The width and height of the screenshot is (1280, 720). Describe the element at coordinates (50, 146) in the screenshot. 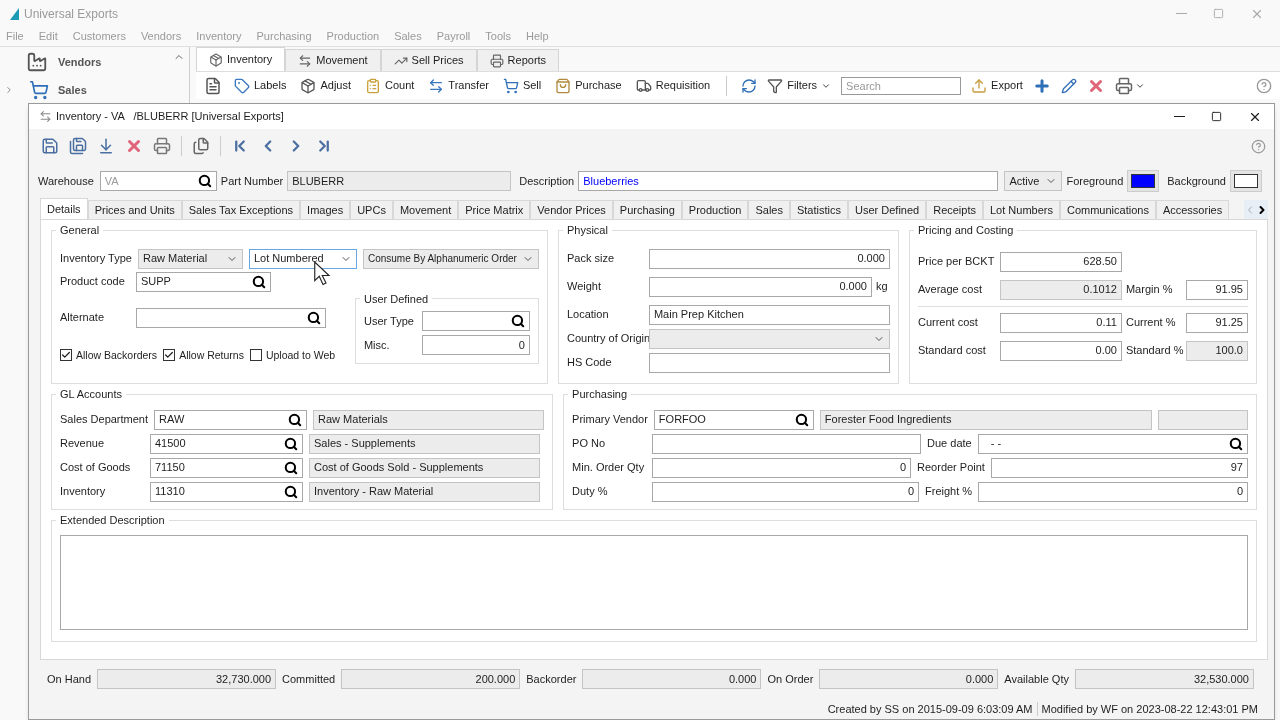

I see `save-icon` at that location.